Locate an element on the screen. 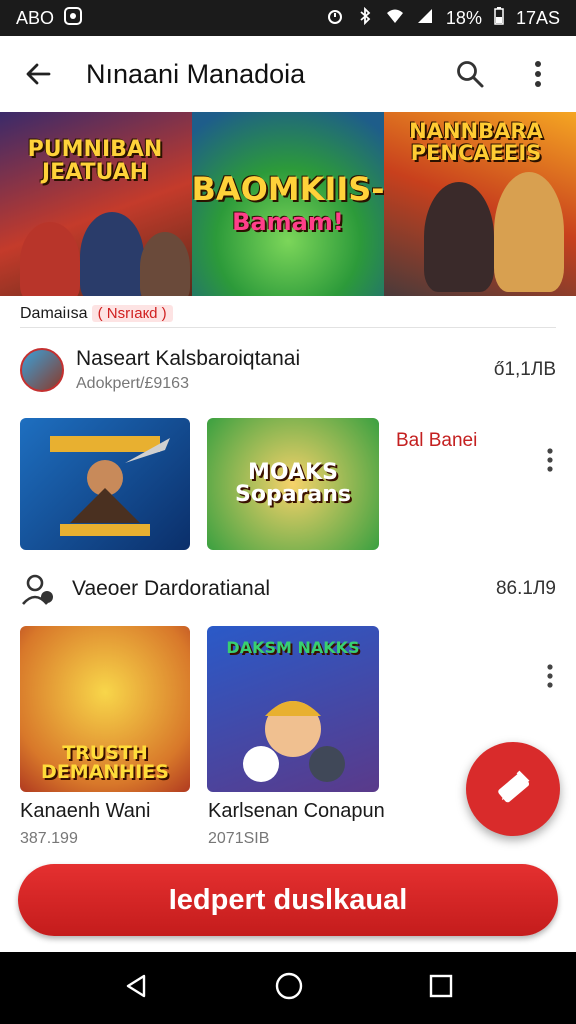  thumbnail-title: MOAKS Soparans is located at coordinates (292, 483).